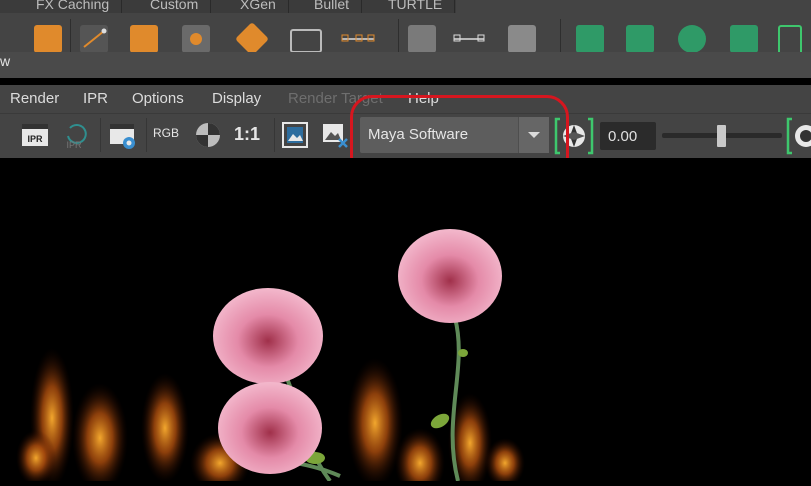 The image size is (811, 486). I want to click on ipr-icon-label: IPR, so click(74, 145).